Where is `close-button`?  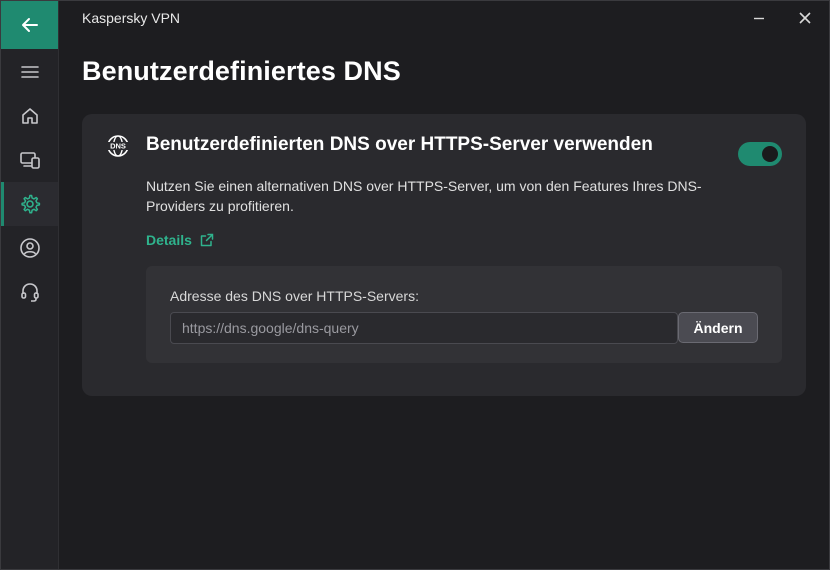 close-button is located at coordinates (805, 18).